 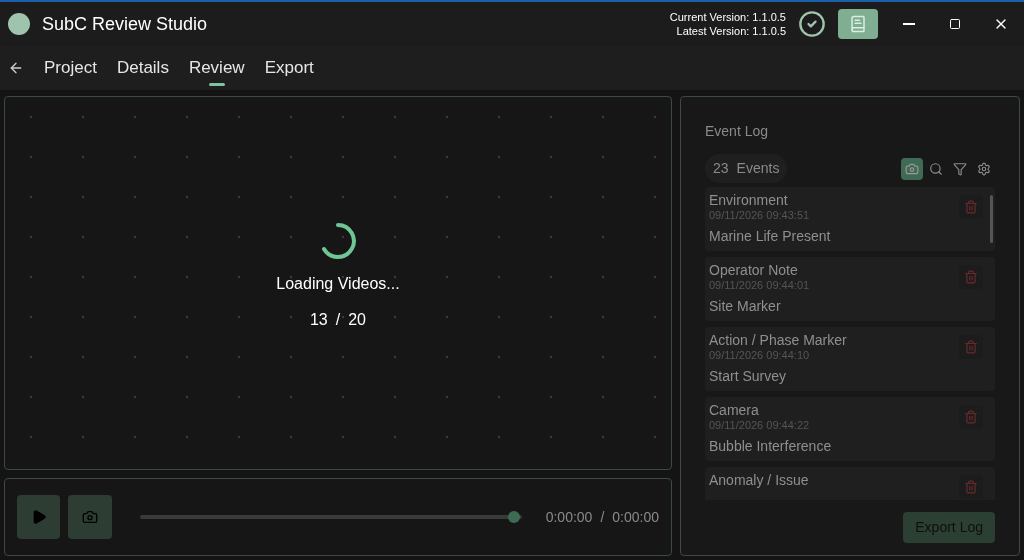 I want to click on app-logo-icon, so click(x=19, y=24).